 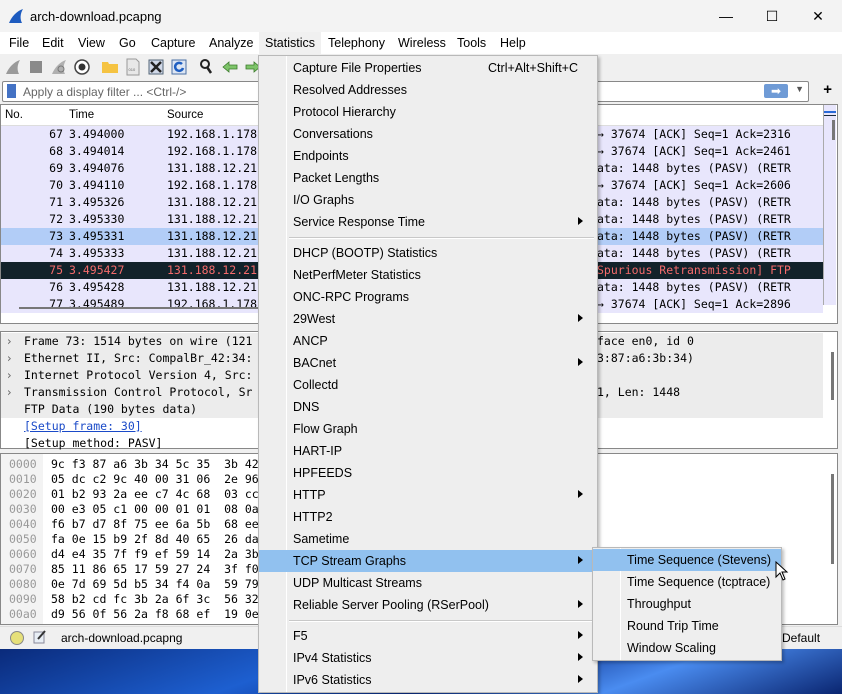 What do you see at coordinates (290, 43) in the screenshot?
I see `menu-statistics: Statistics` at bounding box center [290, 43].